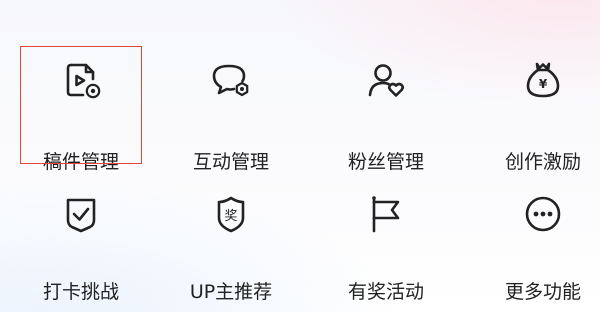 This screenshot has width=600, height=312. I want to click on user-heart-icon, so click(386, 80).